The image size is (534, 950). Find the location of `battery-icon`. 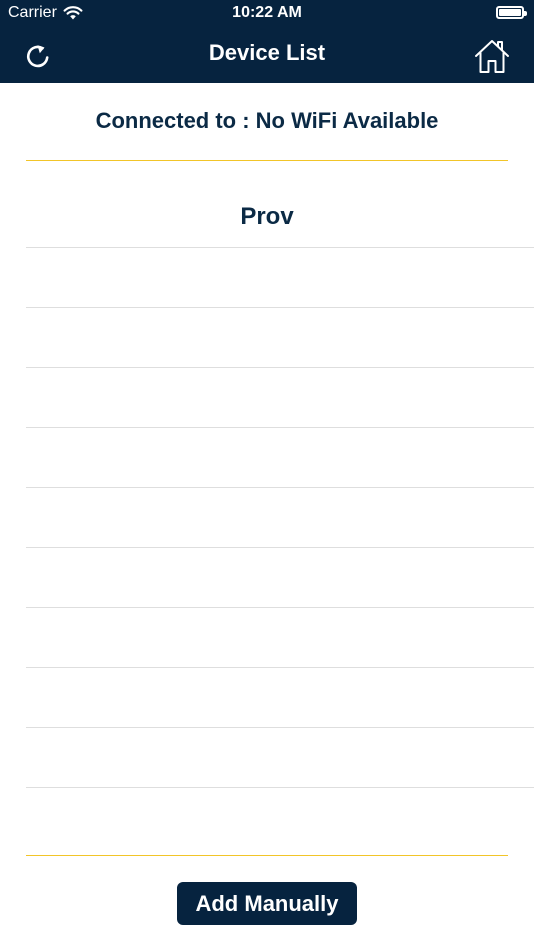

battery-icon is located at coordinates (511, 12).